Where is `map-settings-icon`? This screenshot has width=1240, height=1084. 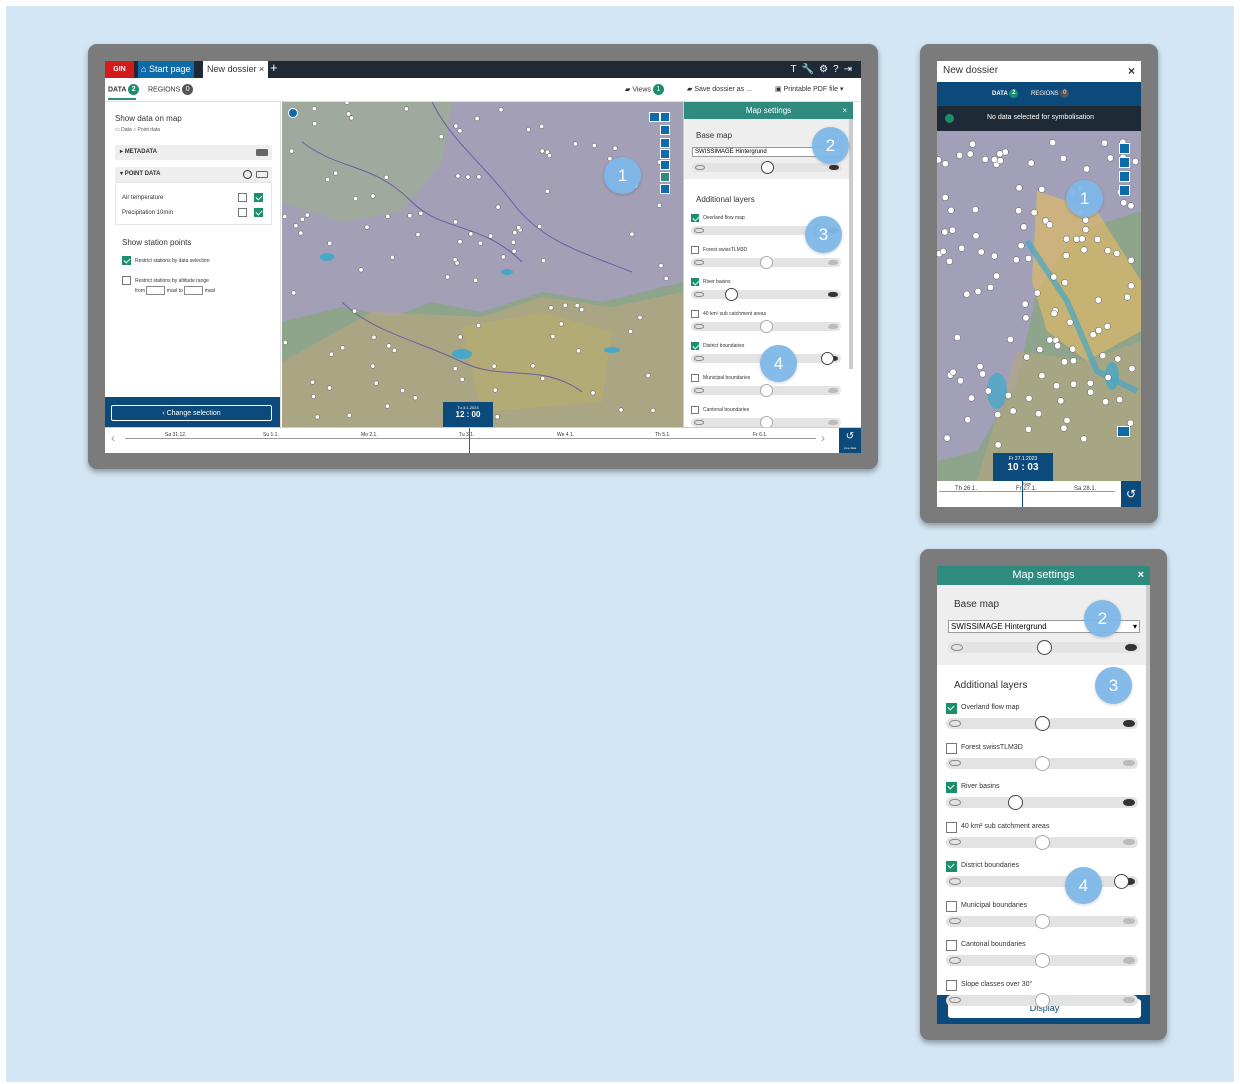
map-settings-icon is located at coordinates (665, 130).